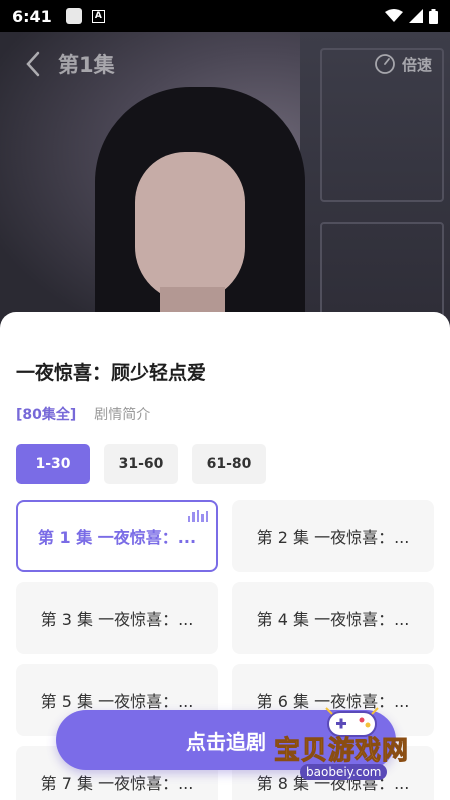  Describe the element at coordinates (229, 464) in the screenshot. I see `range-tab-61-80: 61-80` at that location.